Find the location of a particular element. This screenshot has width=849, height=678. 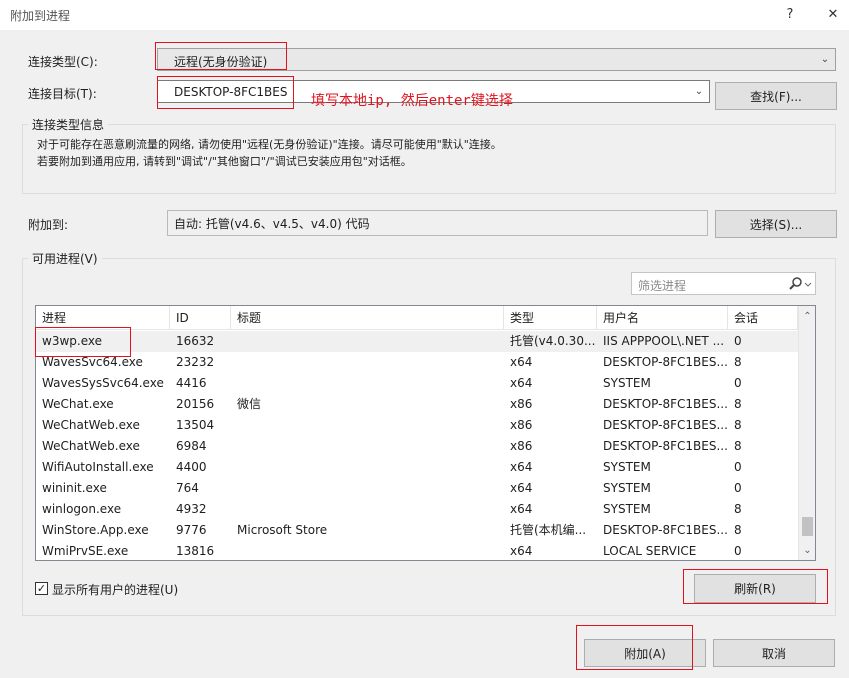

filter-placeholder: 筛选进程 is located at coordinates (662, 286).